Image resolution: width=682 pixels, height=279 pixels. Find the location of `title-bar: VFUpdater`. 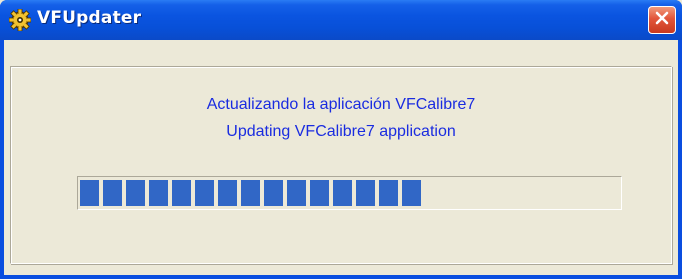

title-bar: VFUpdater is located at coordinates (341, 20).